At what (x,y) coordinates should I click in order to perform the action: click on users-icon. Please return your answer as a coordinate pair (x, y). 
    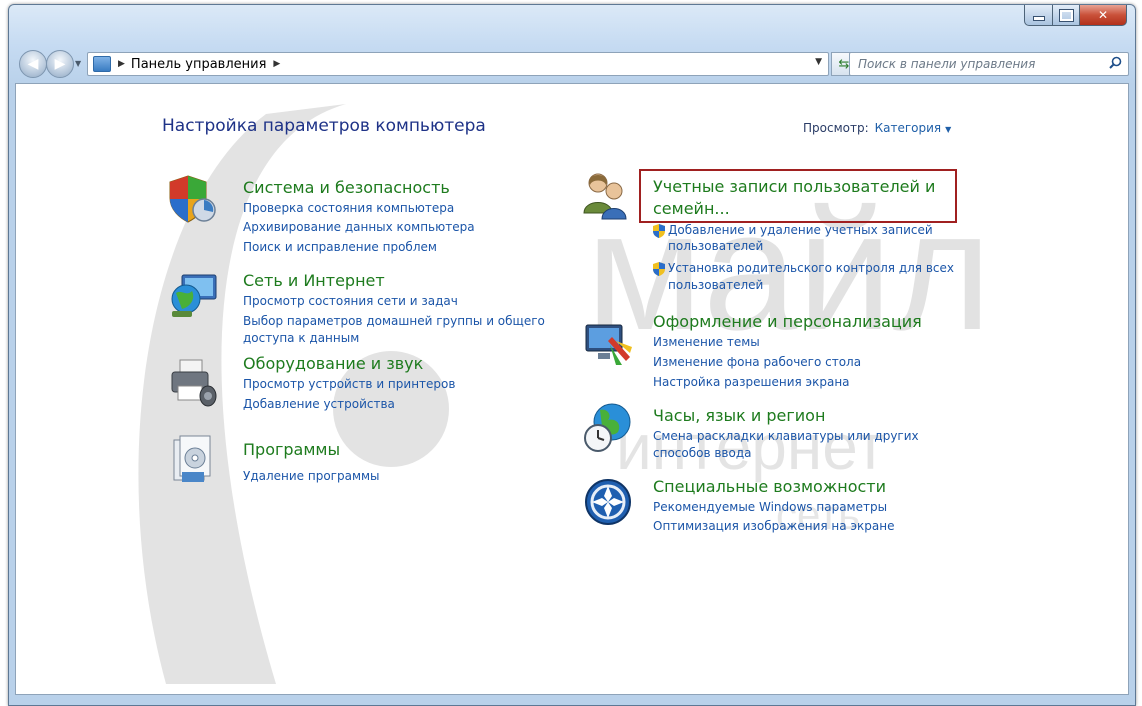
    Looking at the image, I should click on (606, 195).